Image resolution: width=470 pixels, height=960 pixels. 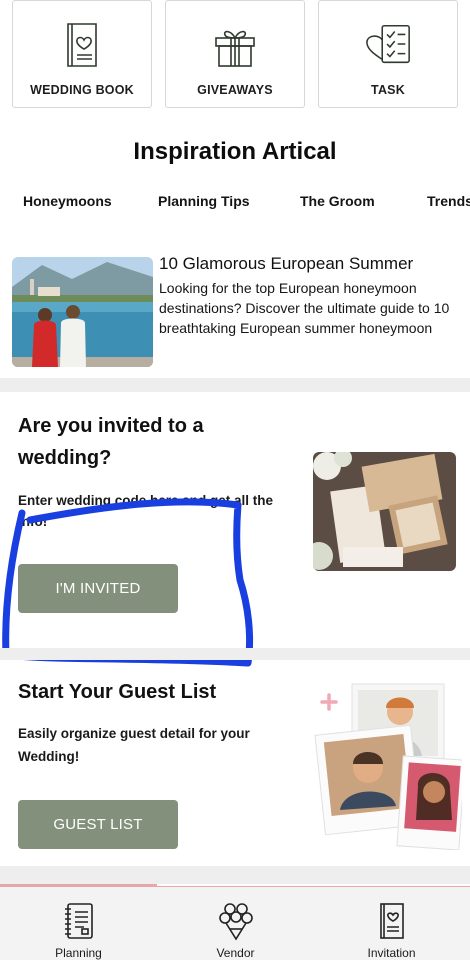 What do you see at coordinates (235, 45) in the screenshot?
I see `gift-icon` at bounding box center [235, 45].